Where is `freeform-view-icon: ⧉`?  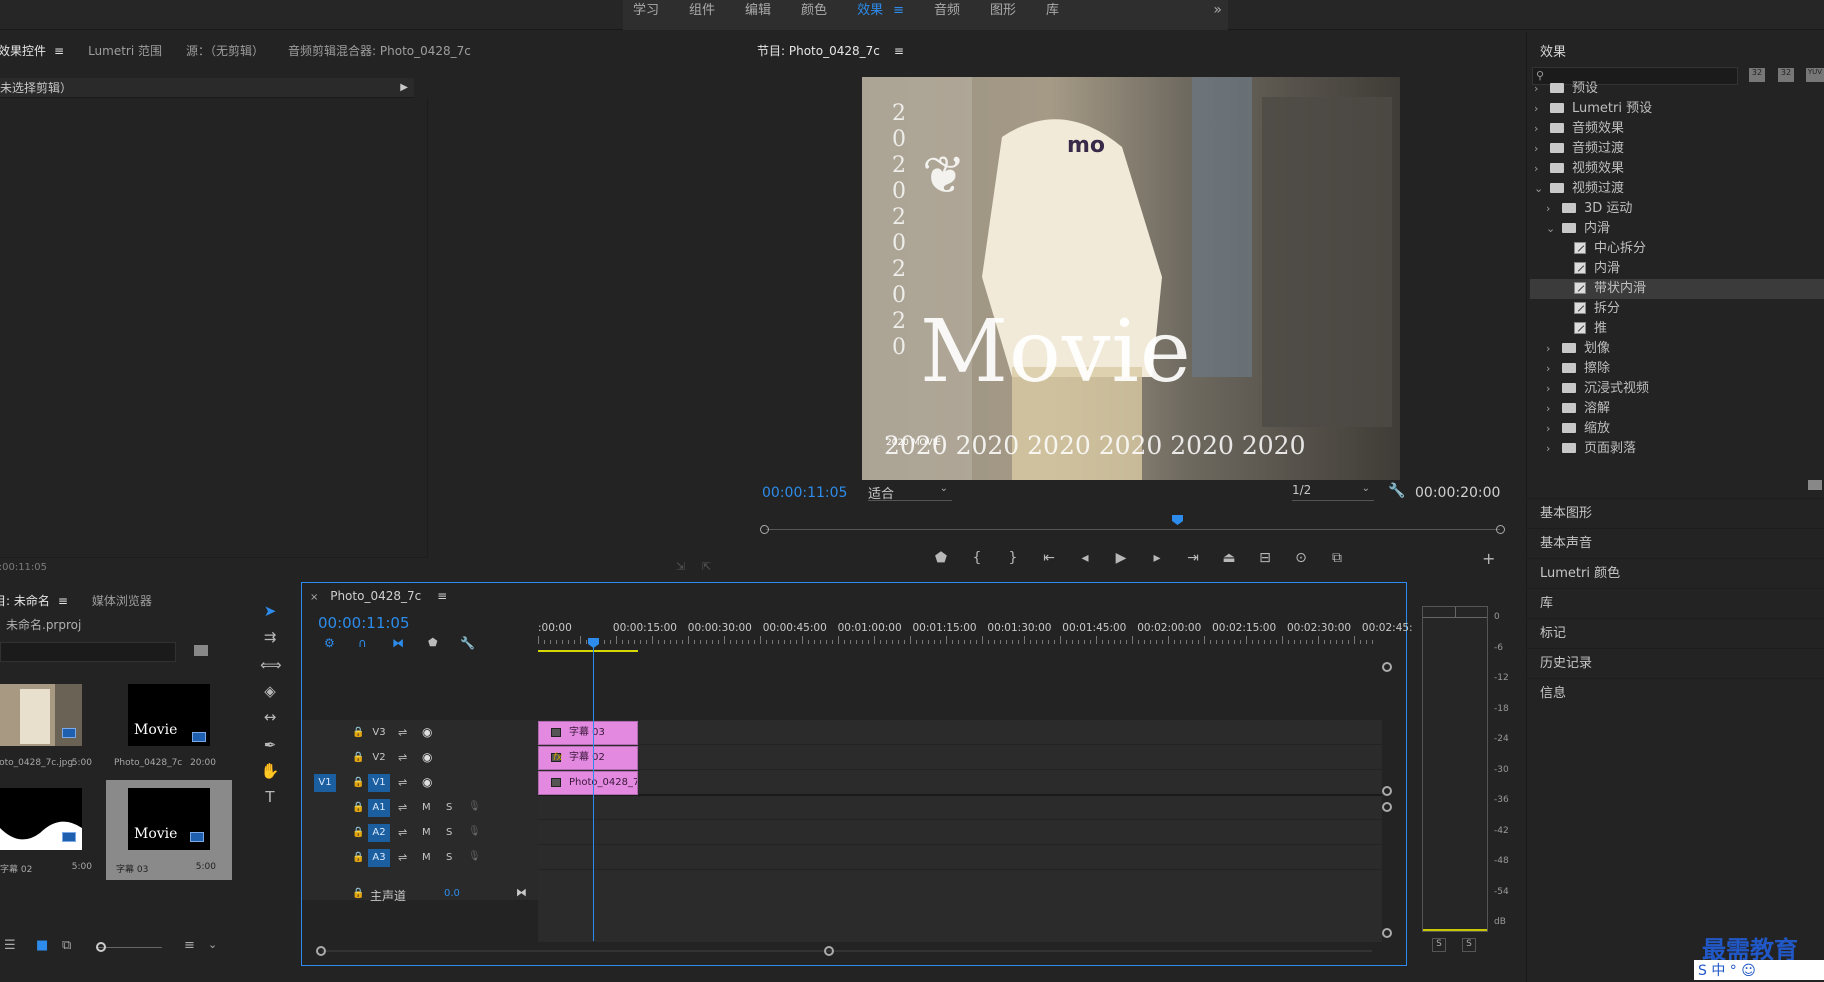
freeform-view-icon: ⧉ is located at coordinates (66, 945).